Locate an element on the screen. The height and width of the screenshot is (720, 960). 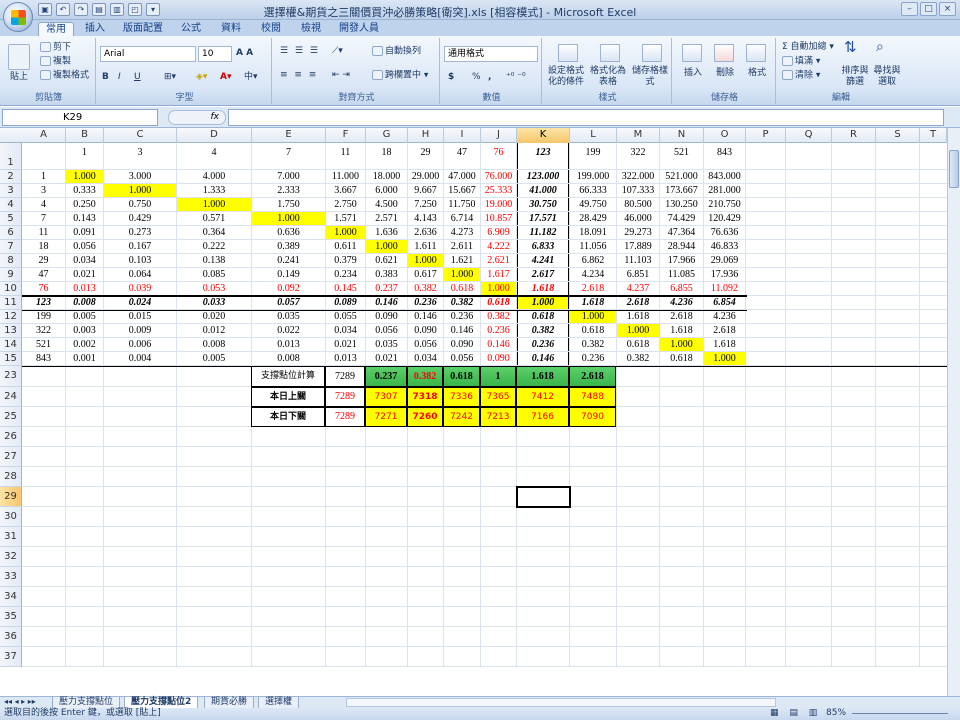
cell-i4: 11.750 is located at coordinates (462, 204).